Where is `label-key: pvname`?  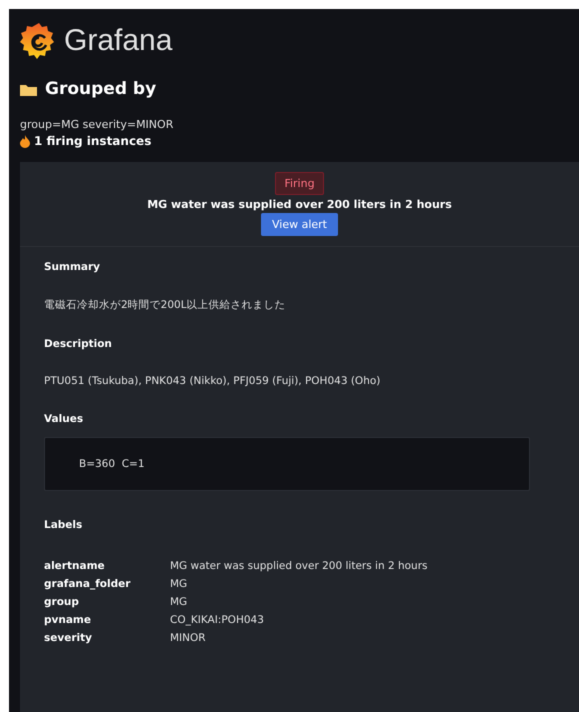
label-key: pvname is located at coordinates (107, 620).